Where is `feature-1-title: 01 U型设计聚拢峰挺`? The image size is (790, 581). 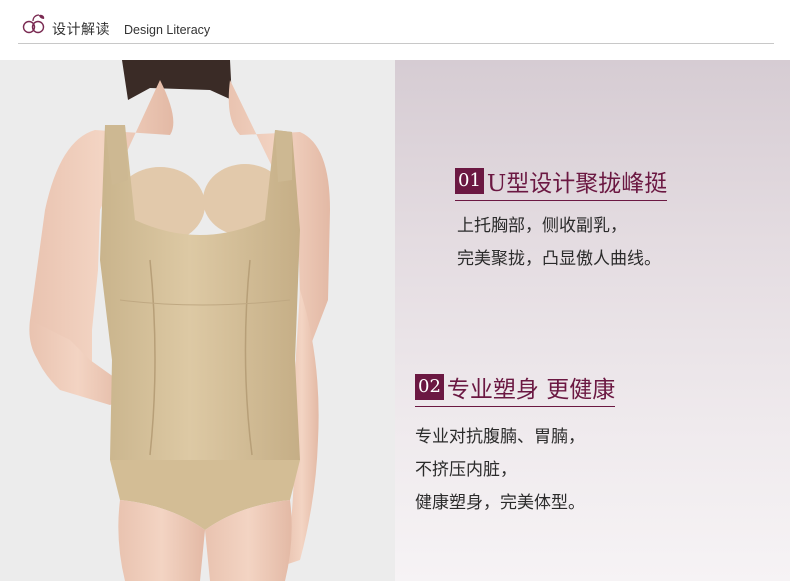 feature-1-title: 01 U型设计聚拢峰挺 is located at coordinates (561, 182).